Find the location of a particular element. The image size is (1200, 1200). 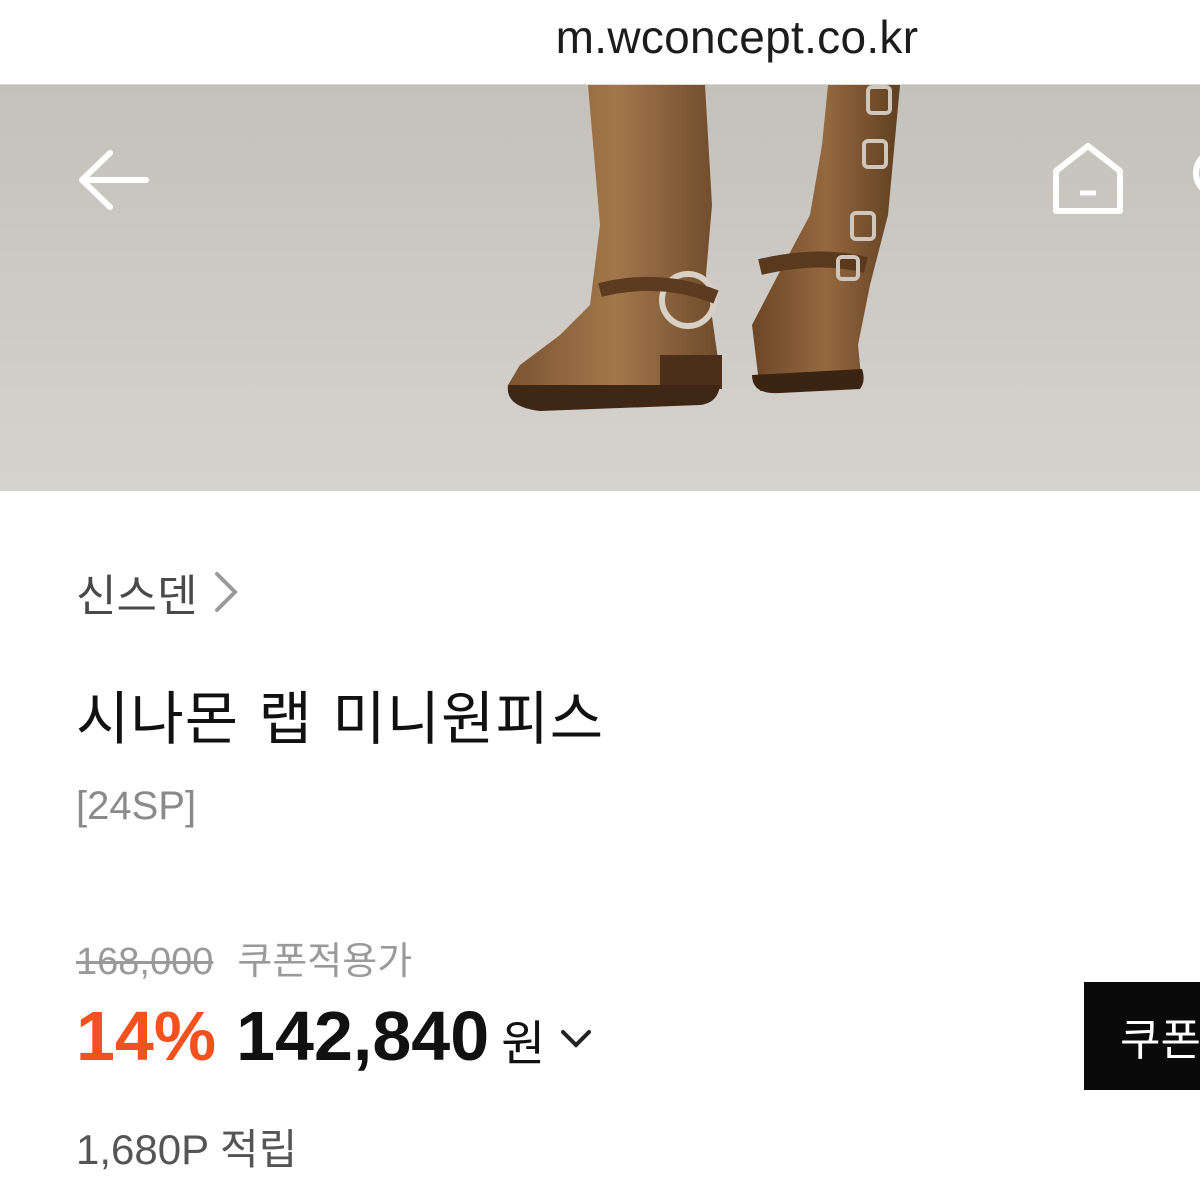

product-title: 시나몬 랩 미니원피스 is located at coordinates (340, 719).